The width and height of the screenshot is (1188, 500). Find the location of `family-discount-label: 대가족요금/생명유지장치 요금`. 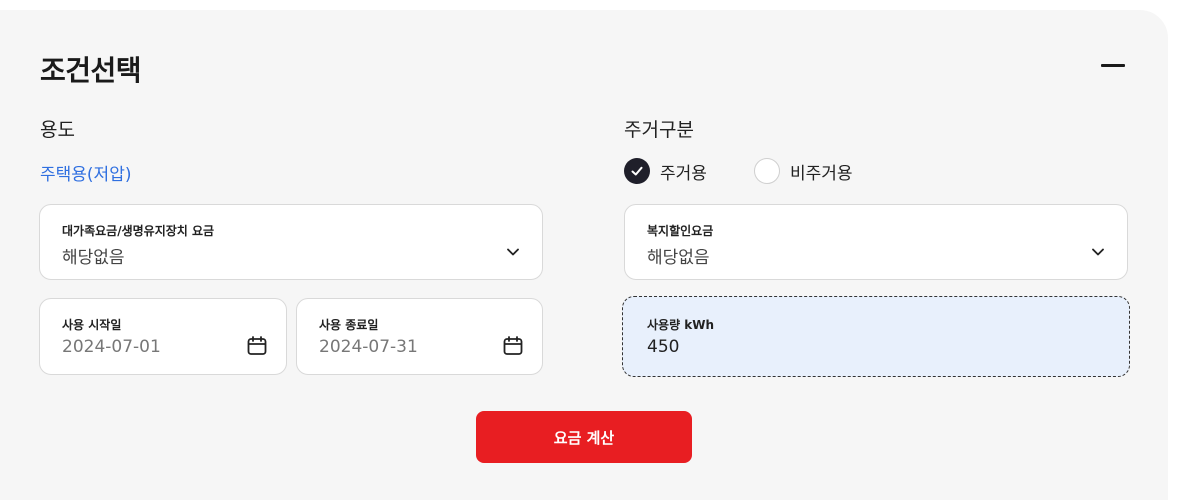

family-discount-label: 대가족요금/생명유지장치 요금 is located at coordinates (138, 231).